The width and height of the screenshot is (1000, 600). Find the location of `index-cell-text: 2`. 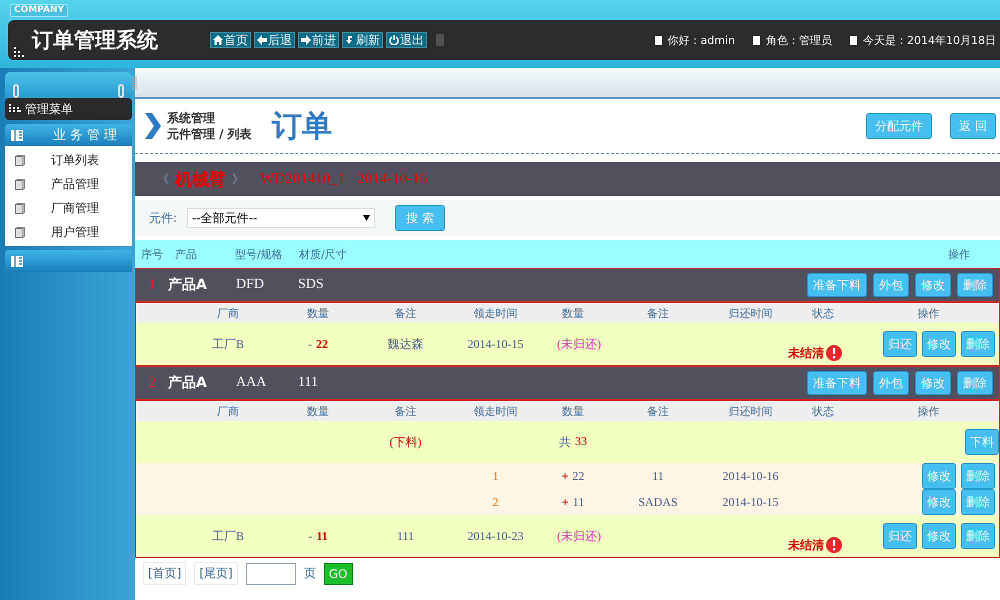

index-cell-text: 2 is located at coordinates (496, 502).